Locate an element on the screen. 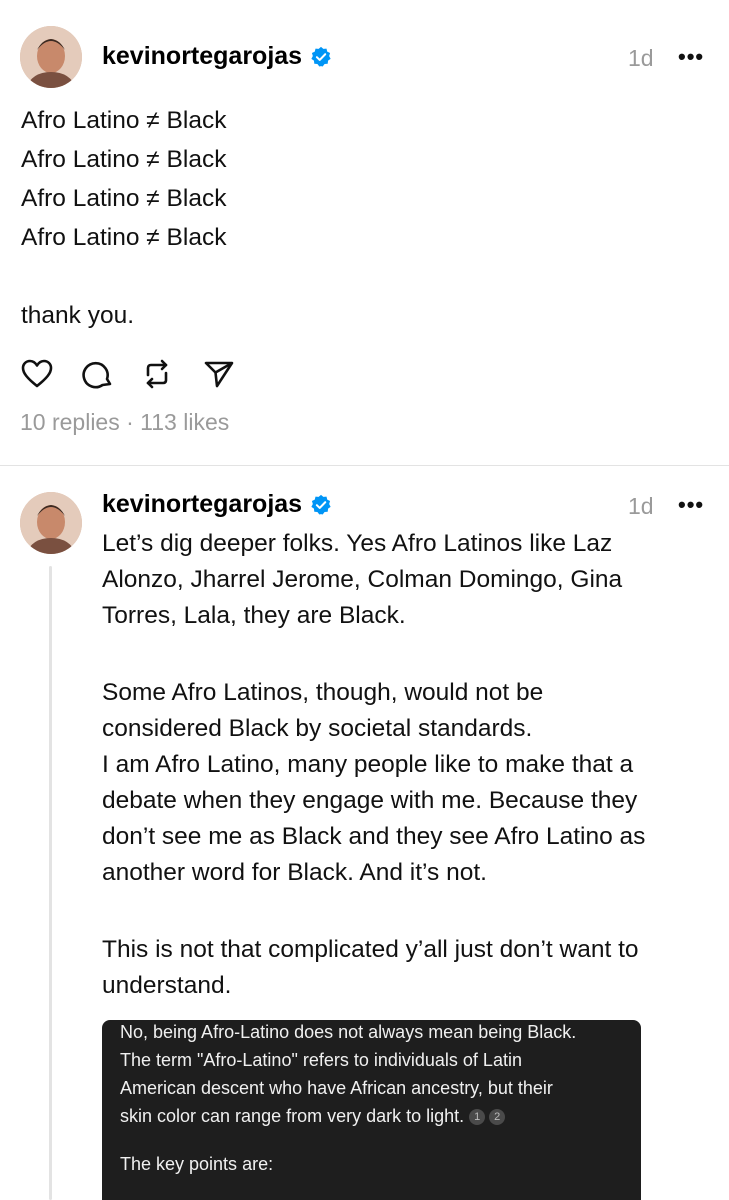  screenshot-line: The key points are: is located at coordinates (197, 1164).